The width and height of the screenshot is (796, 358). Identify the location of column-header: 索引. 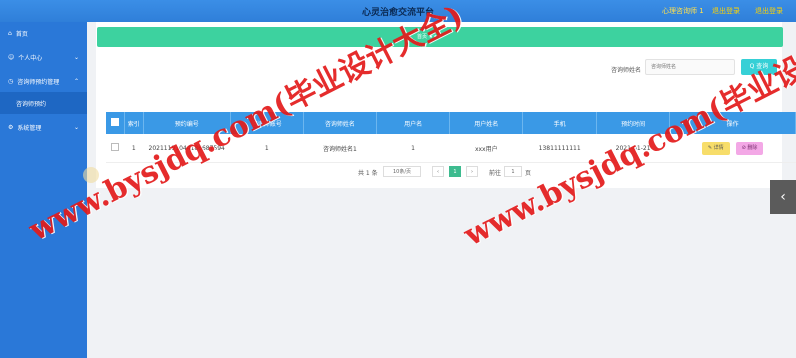
(134, 123).